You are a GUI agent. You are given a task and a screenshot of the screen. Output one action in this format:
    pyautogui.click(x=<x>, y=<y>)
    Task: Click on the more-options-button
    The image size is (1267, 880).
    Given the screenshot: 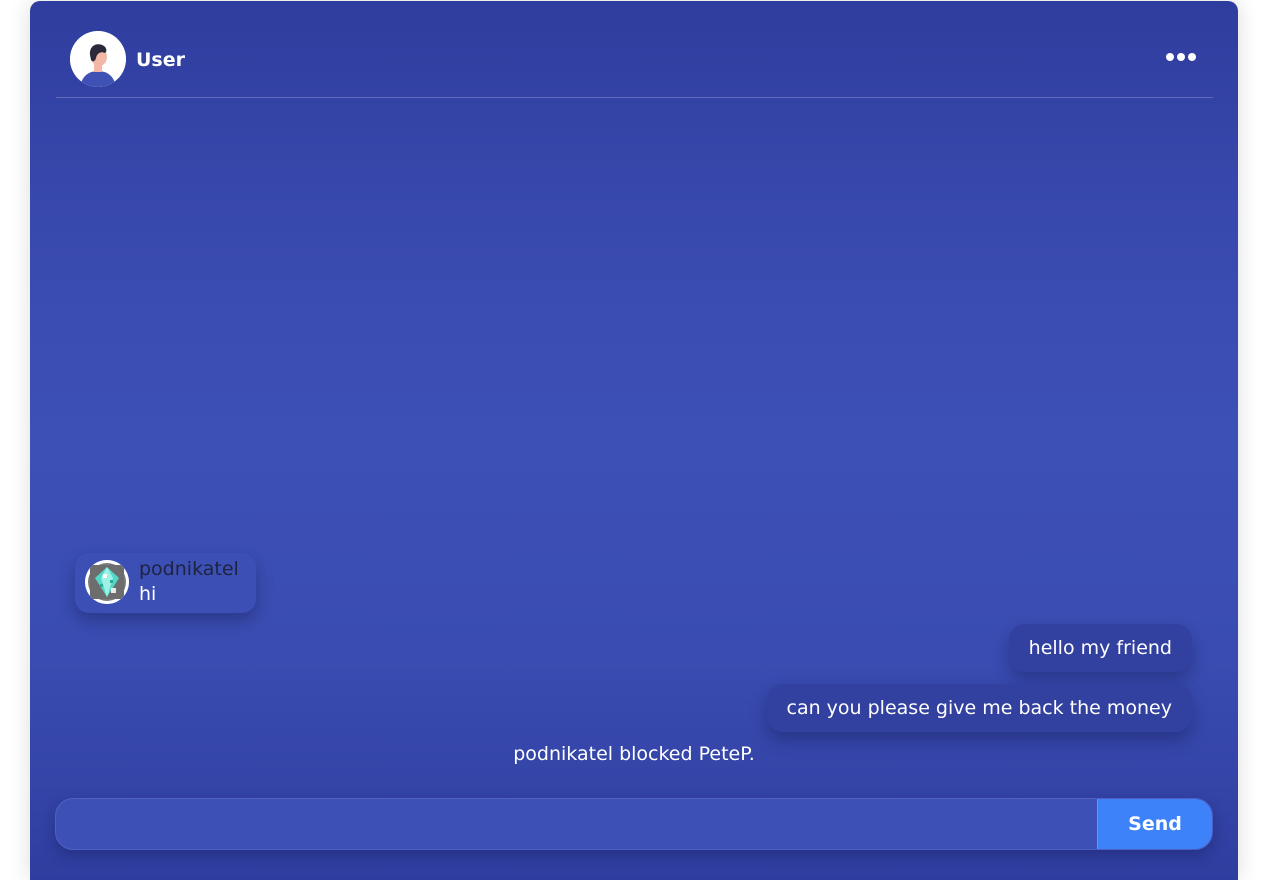 What is the action you would take?
    pyautogui.click(x=1182, y=57)
    